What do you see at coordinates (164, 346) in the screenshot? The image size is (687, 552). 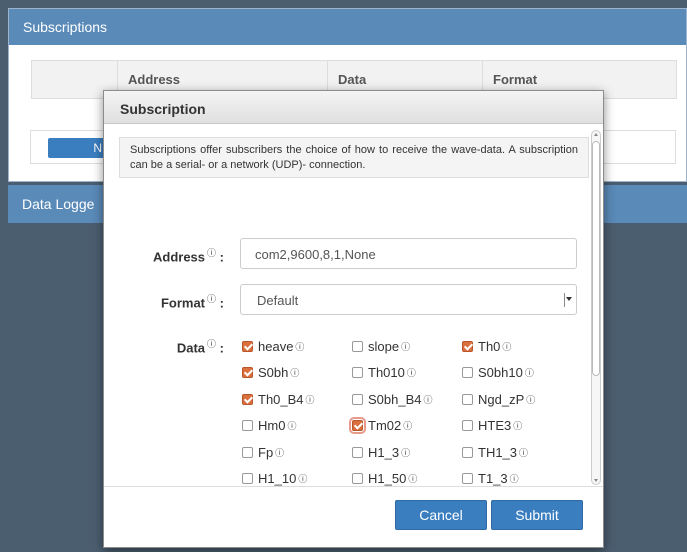 I see `data-label: Data ⓘ :` at bounding box center [164, 346].